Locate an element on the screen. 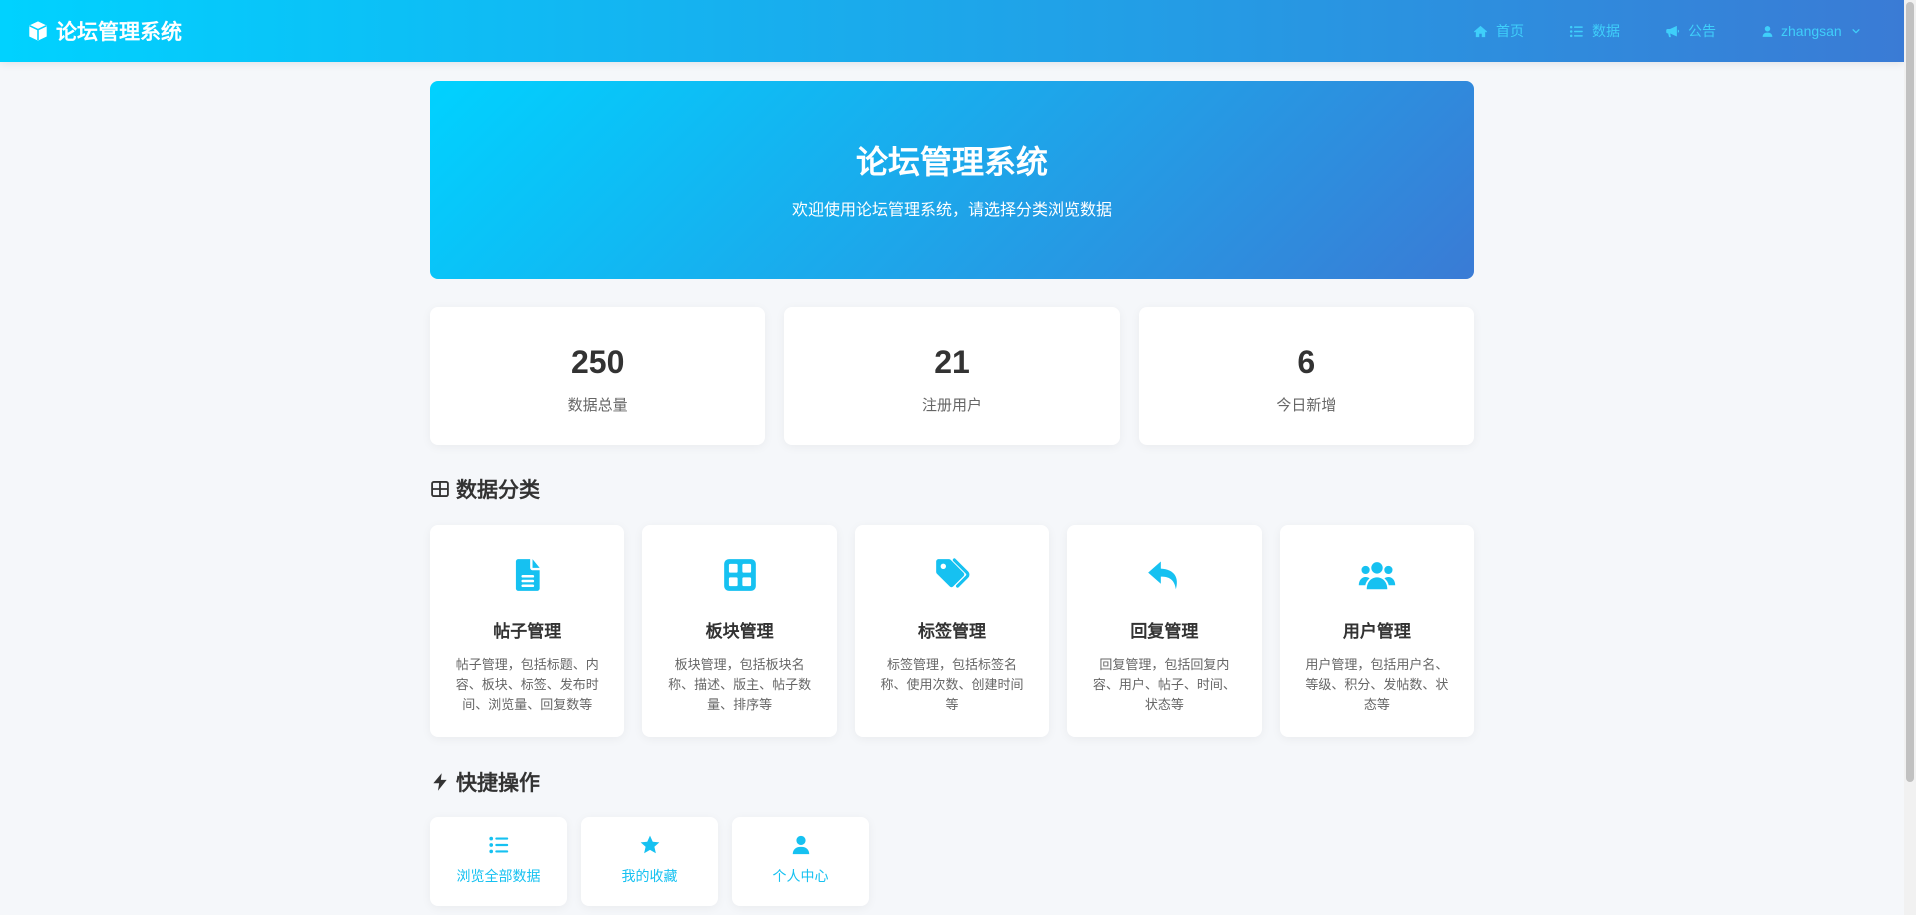 The image size is (1916, 915). quick-action-profile: 个人中心 is located at coordinates (800, 861).